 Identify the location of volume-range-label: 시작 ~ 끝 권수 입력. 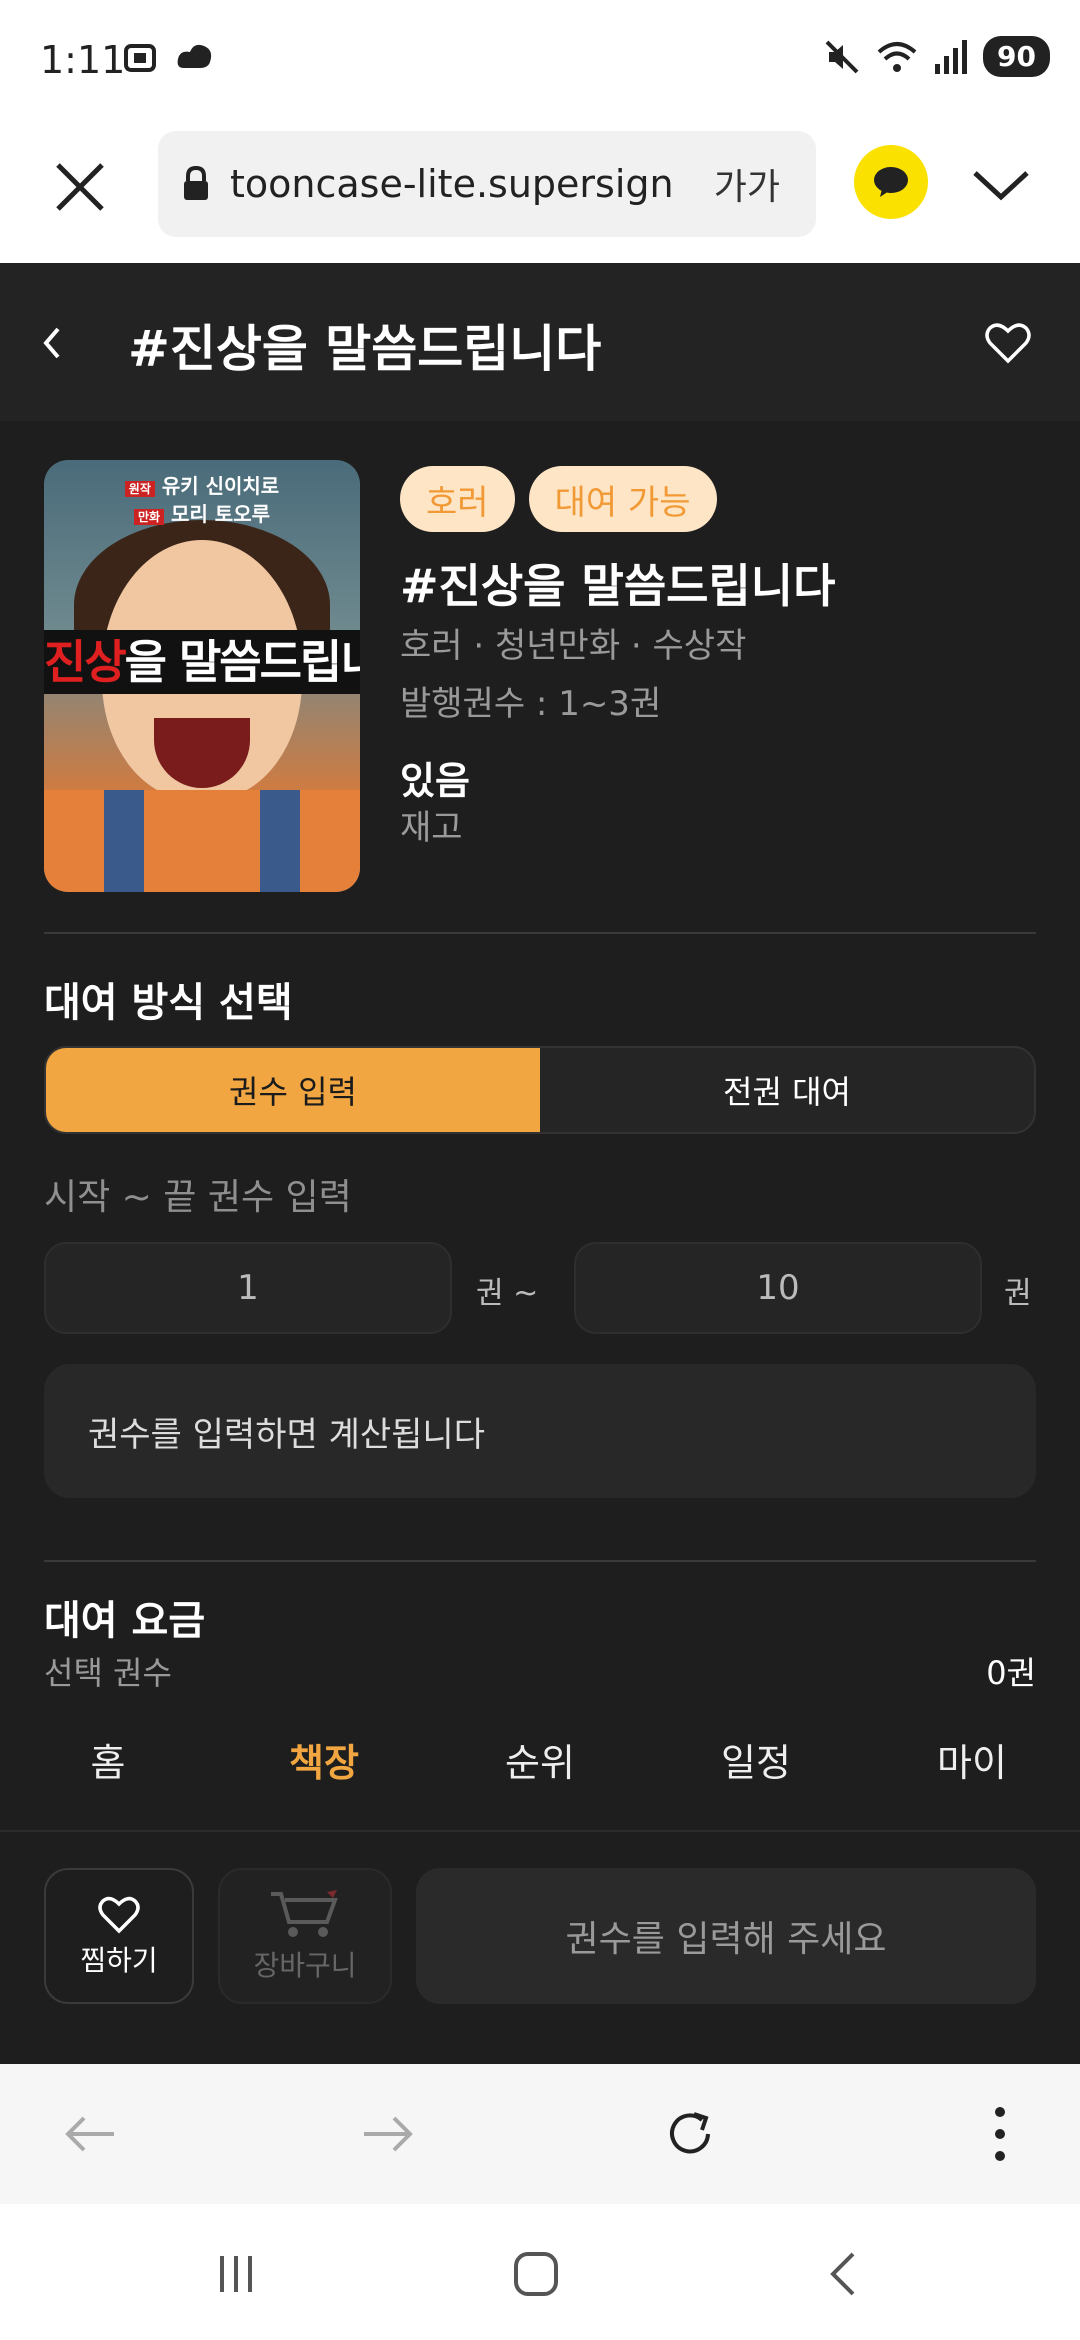
(198, 1197).